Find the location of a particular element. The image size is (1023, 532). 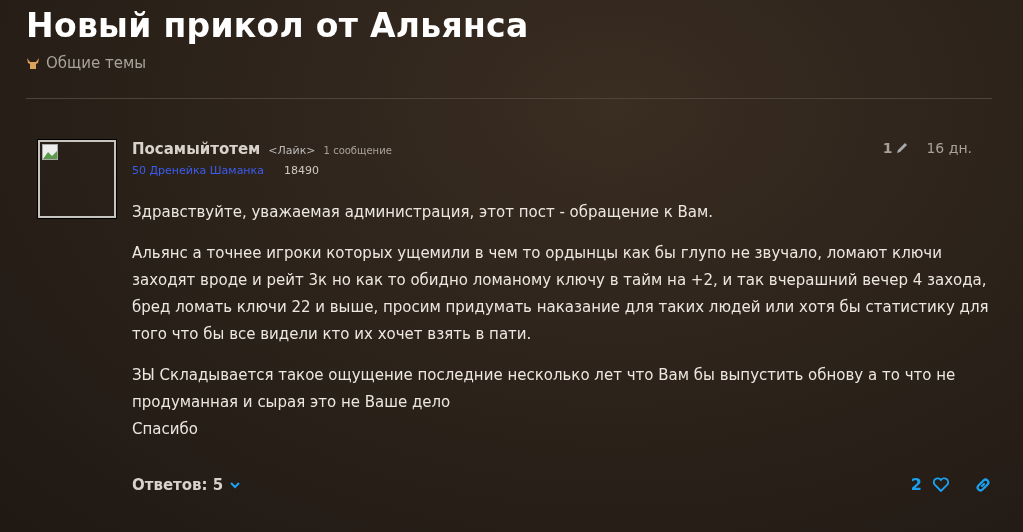

category-link: Общие темы is located at coordinates (96, 63).